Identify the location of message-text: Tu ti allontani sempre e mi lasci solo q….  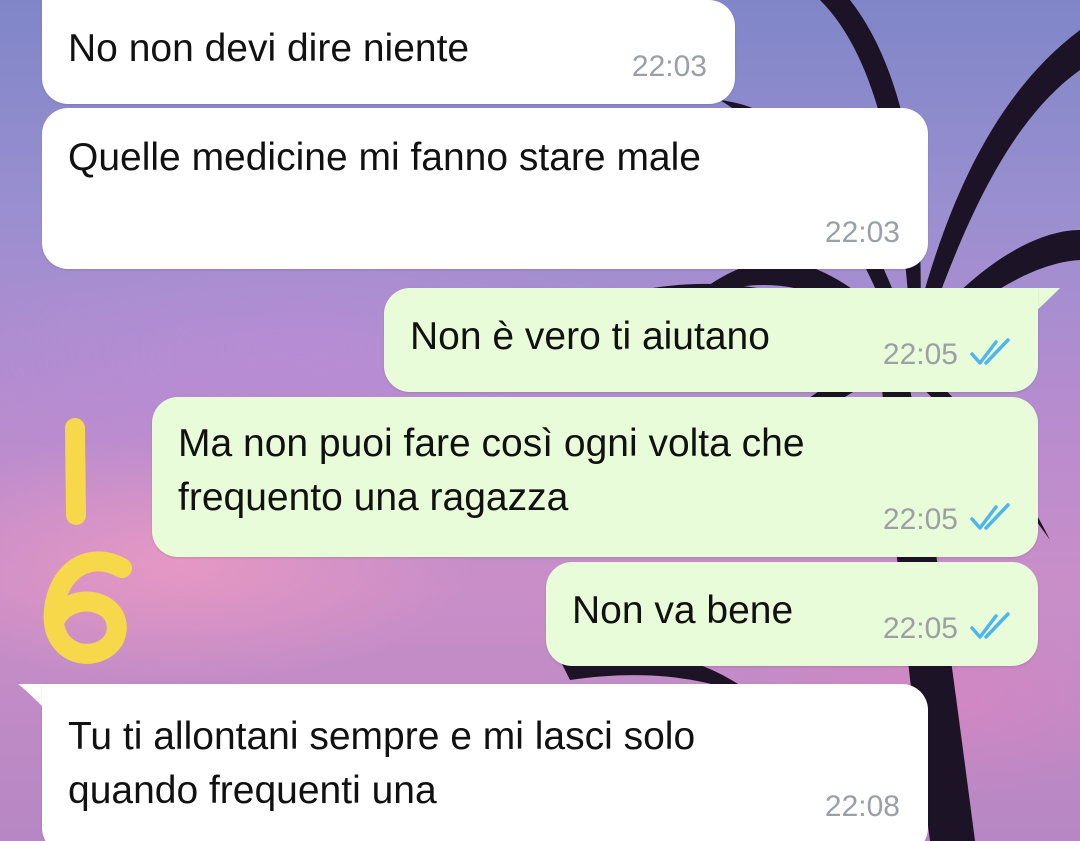
(382, 763).